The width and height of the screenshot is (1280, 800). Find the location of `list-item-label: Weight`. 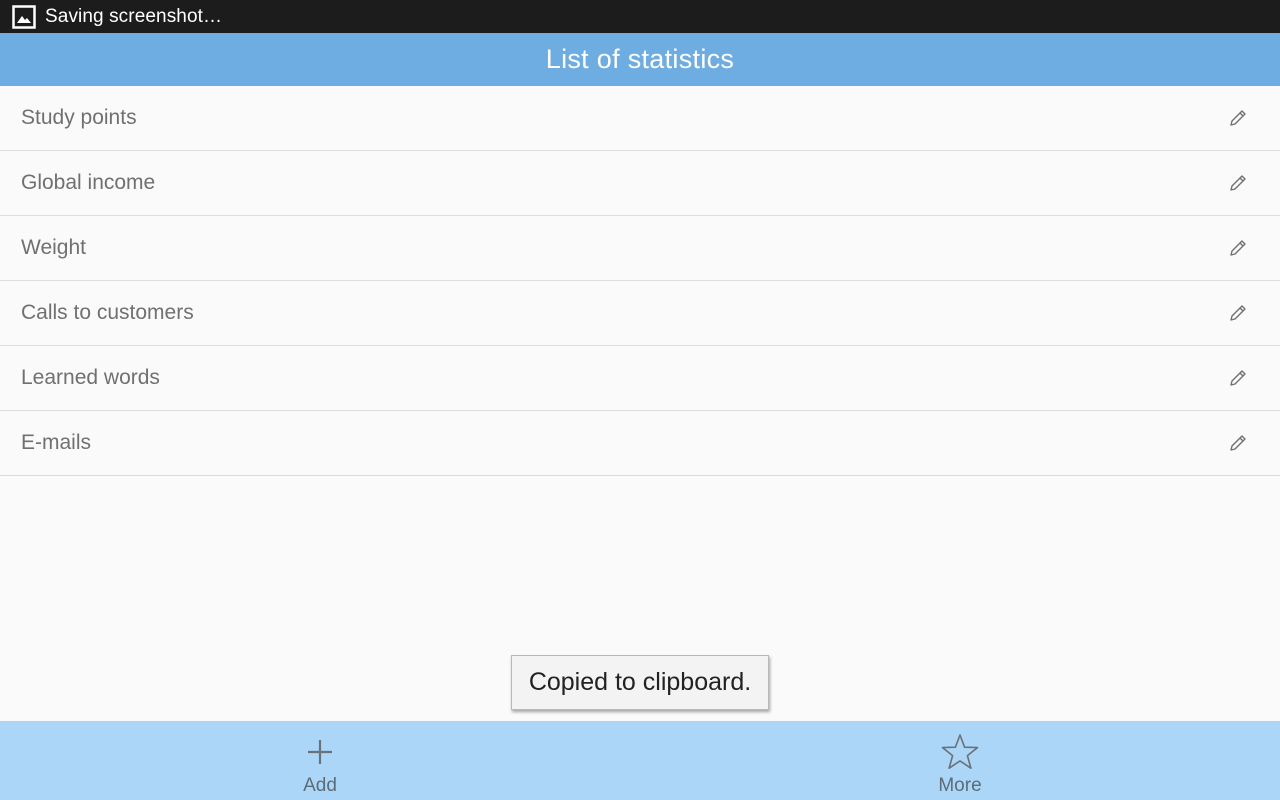

list-item-label: Weight is located at coordinates (53, 247).